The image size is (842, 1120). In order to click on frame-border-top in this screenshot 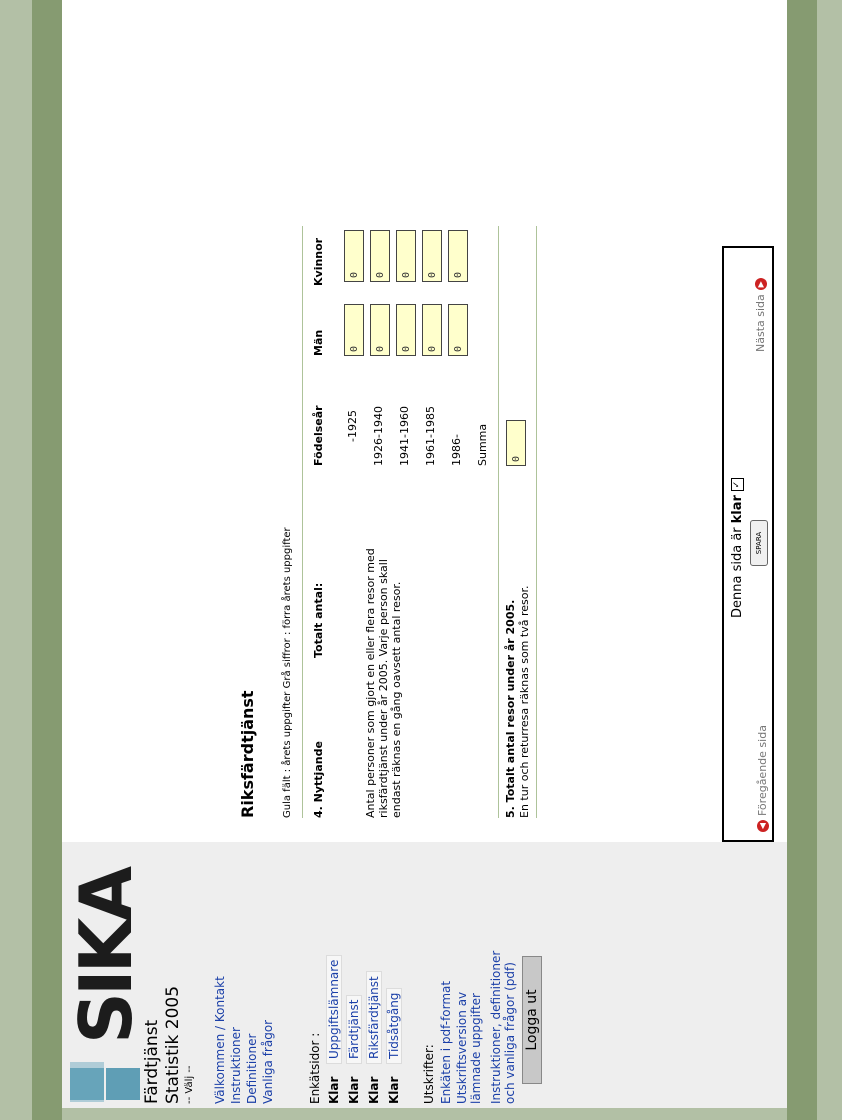, I will do `click(47, 560)`.